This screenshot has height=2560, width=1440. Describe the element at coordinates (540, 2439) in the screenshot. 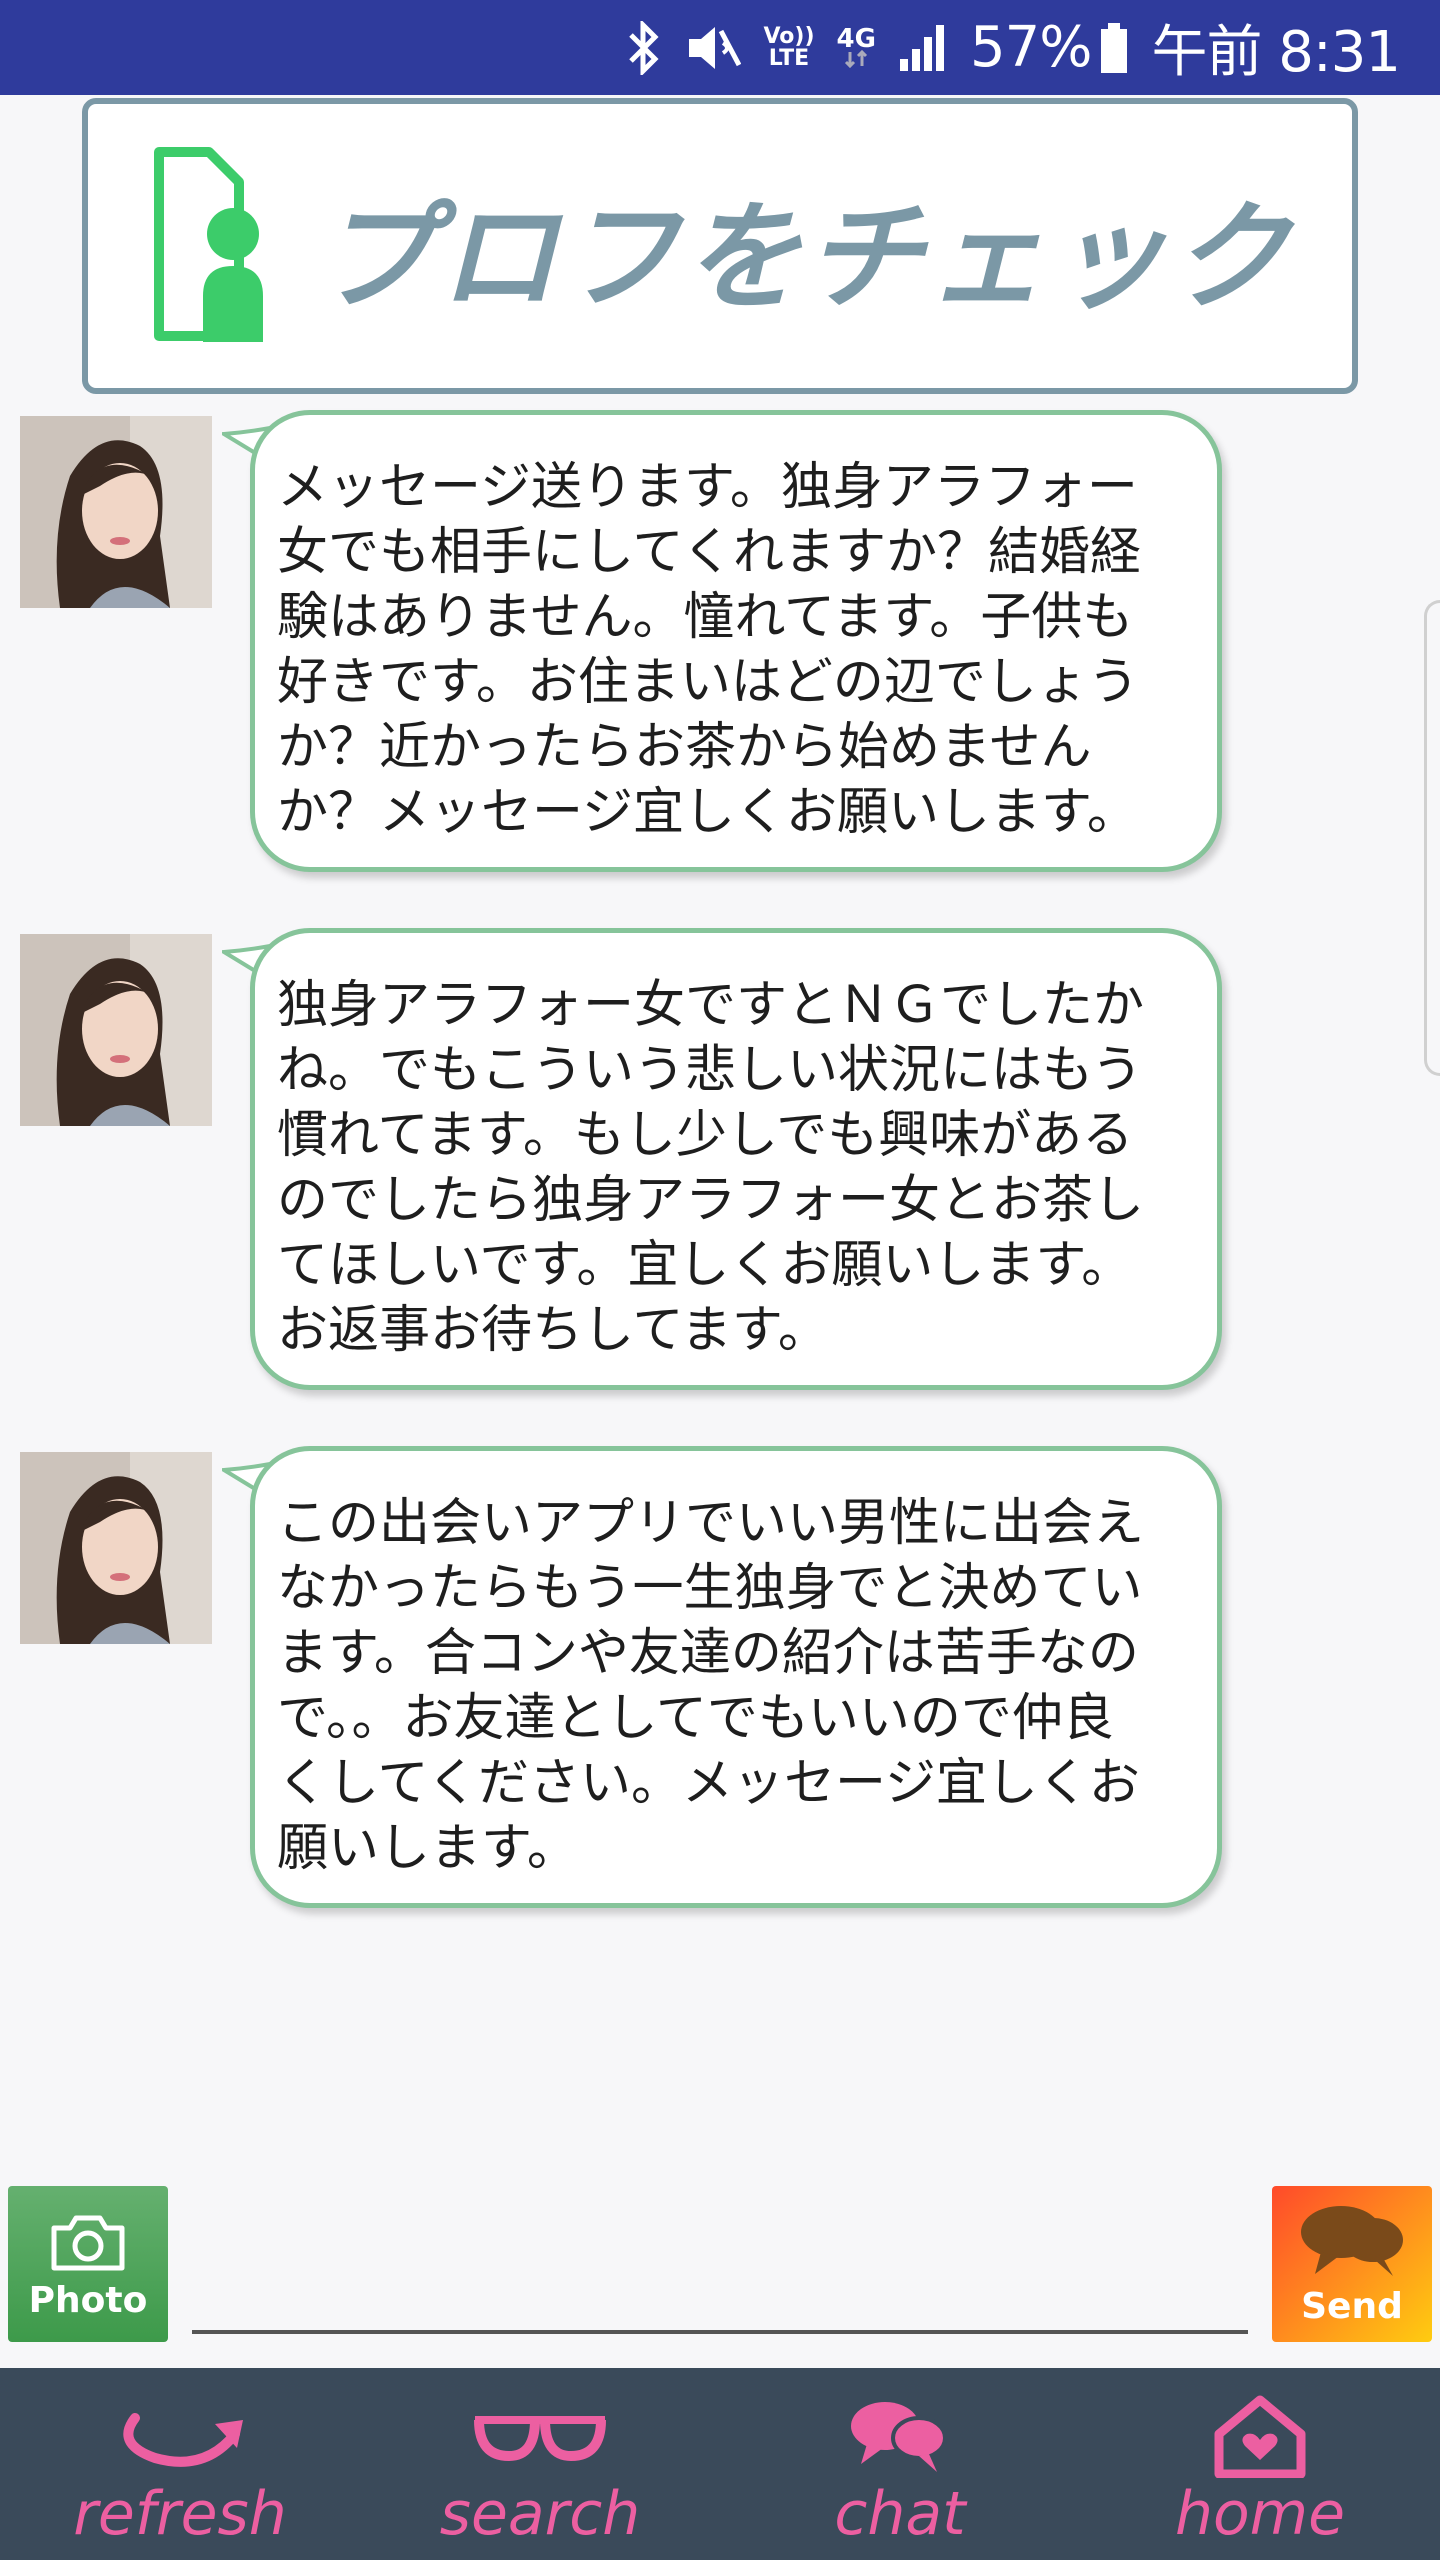

I see `glasses-icon` at that location.